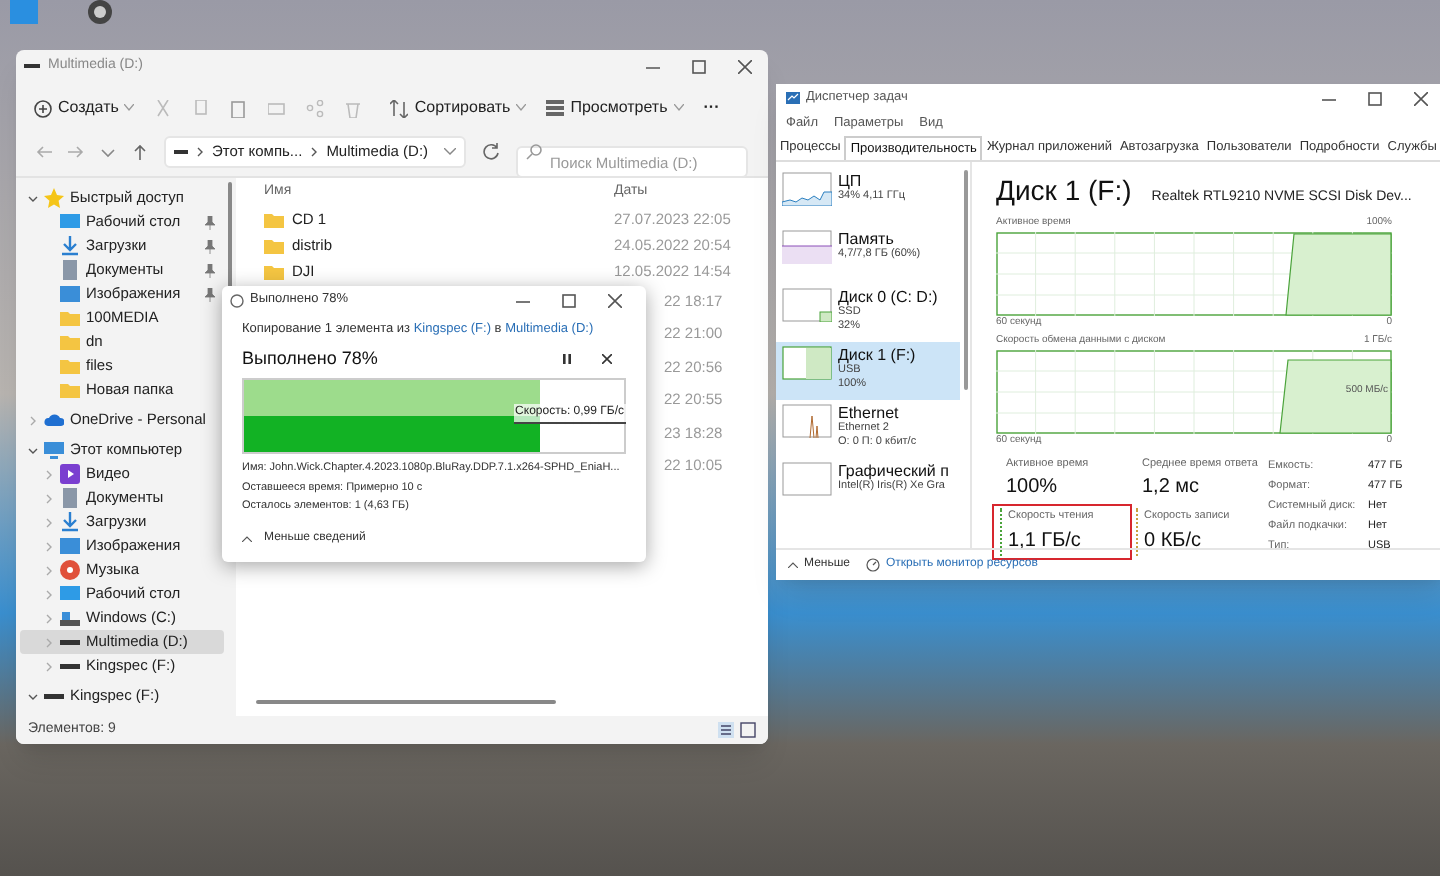 The image size is (1440, 876). Describe the element at coordinates (458, 108) in the screenshot. I see `sort-button: Сортировать` at that location.